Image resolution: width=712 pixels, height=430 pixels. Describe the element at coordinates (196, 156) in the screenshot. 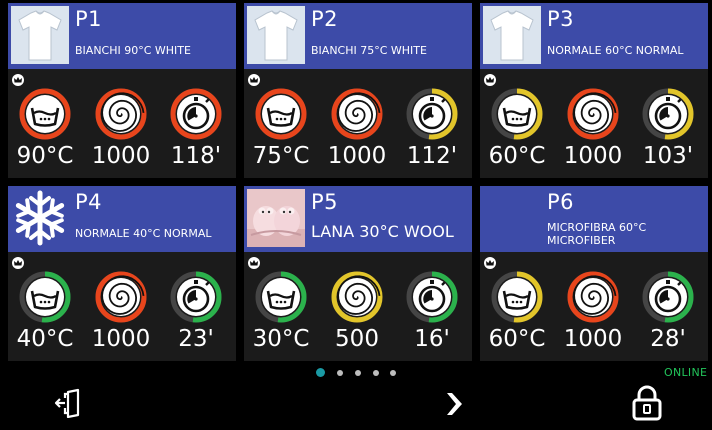

I see `time-value: 118'` at that location.